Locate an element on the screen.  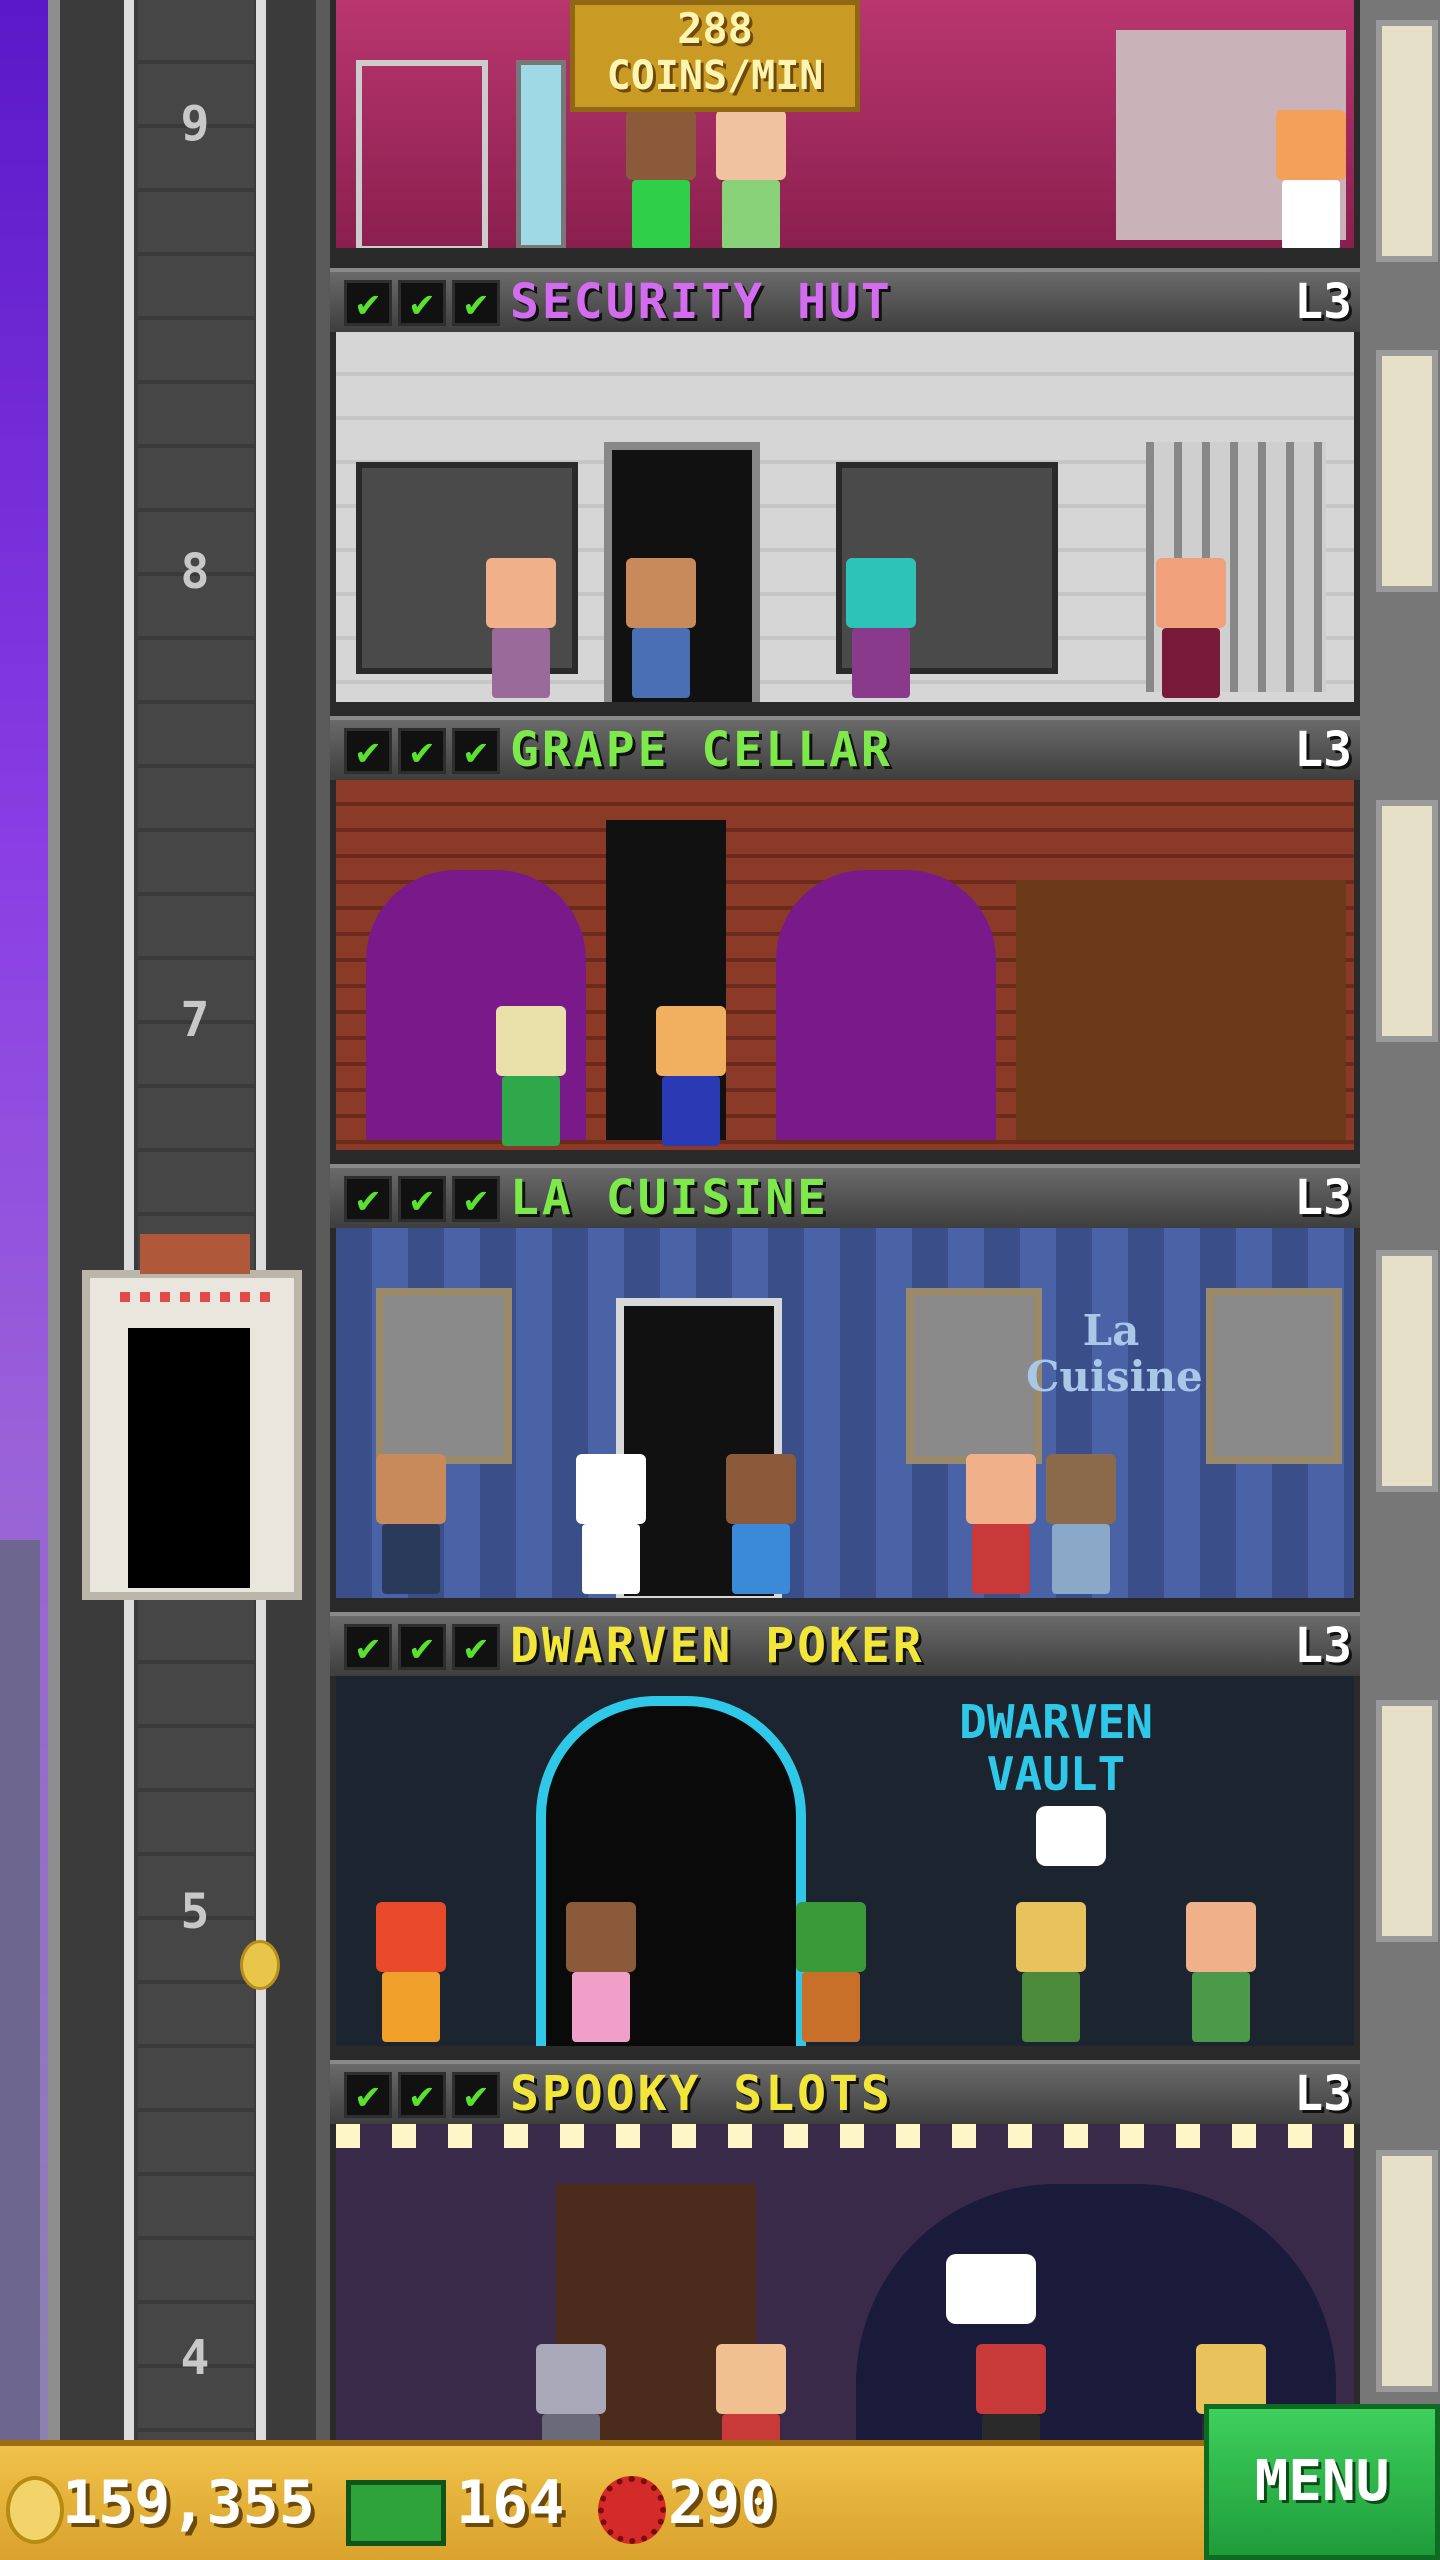
city-silhouette is located at coordinates (20, 1990).